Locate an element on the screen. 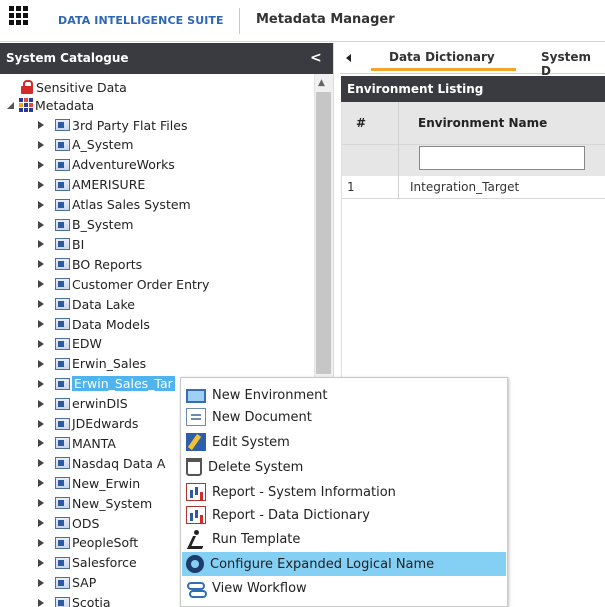 Image resolution: width=605 pixels, height=607 pixels. context-menu-item: Delete System is located at coordinates (344, 467).